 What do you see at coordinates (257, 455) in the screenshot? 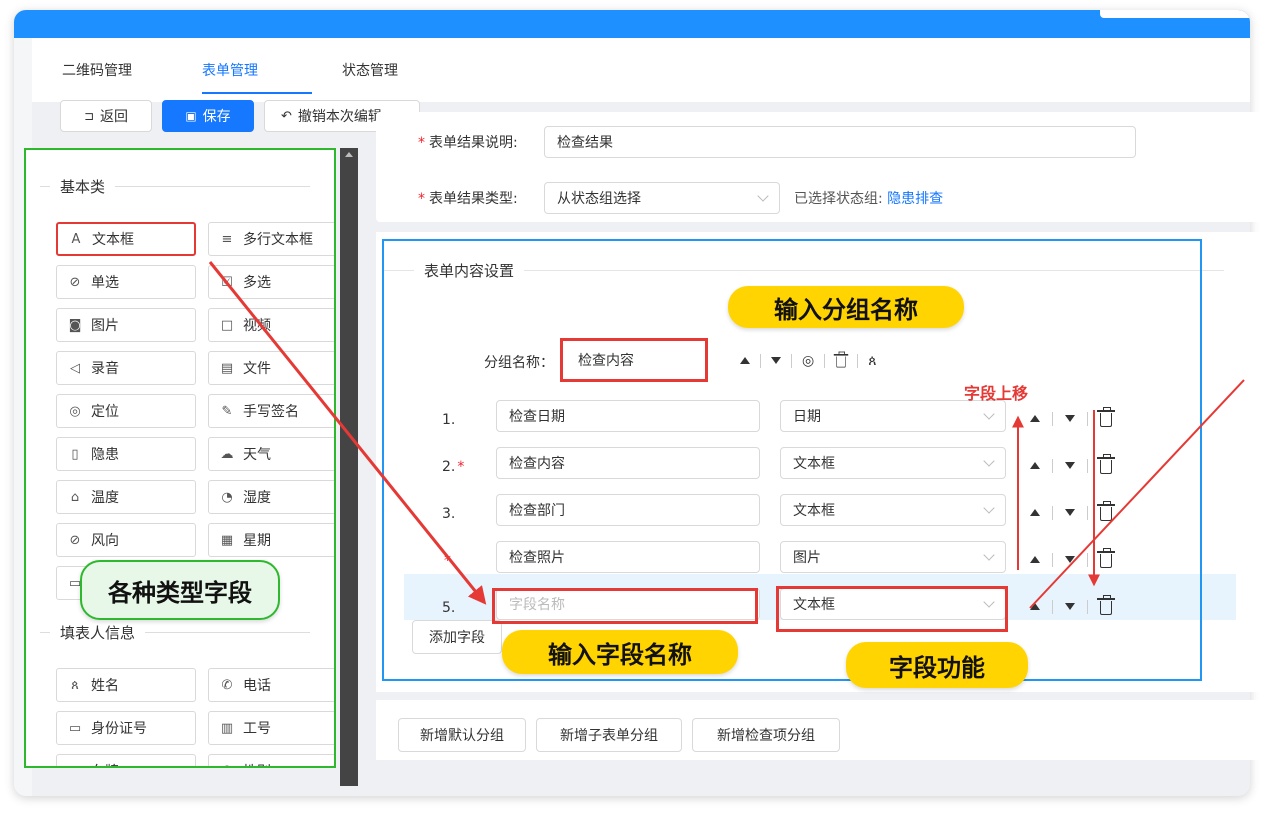
I see `palette-item-label: 天气` at bounding box center [257, 455].